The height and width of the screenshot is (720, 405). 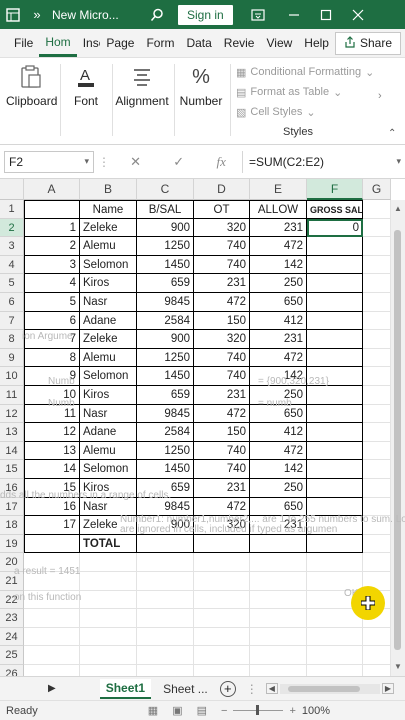 What do you see at coordinates (12, 414) in the screenshot?
I see `row-header-12: 12` at bounding box center [12, 414].